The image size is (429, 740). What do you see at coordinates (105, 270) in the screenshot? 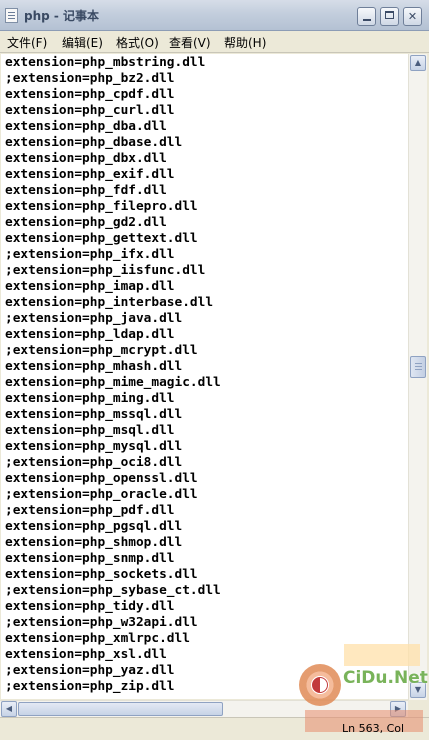
I see `text-line: ;extension=php_iisfunc.dll` at bounding box center [105, 270].